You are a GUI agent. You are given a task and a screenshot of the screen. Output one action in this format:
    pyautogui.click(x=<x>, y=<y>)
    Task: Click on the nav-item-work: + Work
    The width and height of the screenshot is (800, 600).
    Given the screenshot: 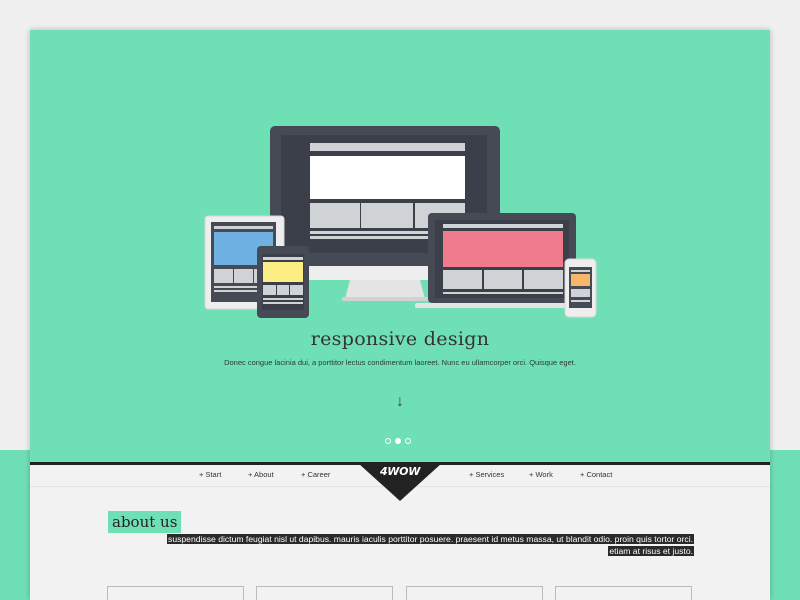 What is the action you would take?
    pyautogui.click(x=541, y=474)
    